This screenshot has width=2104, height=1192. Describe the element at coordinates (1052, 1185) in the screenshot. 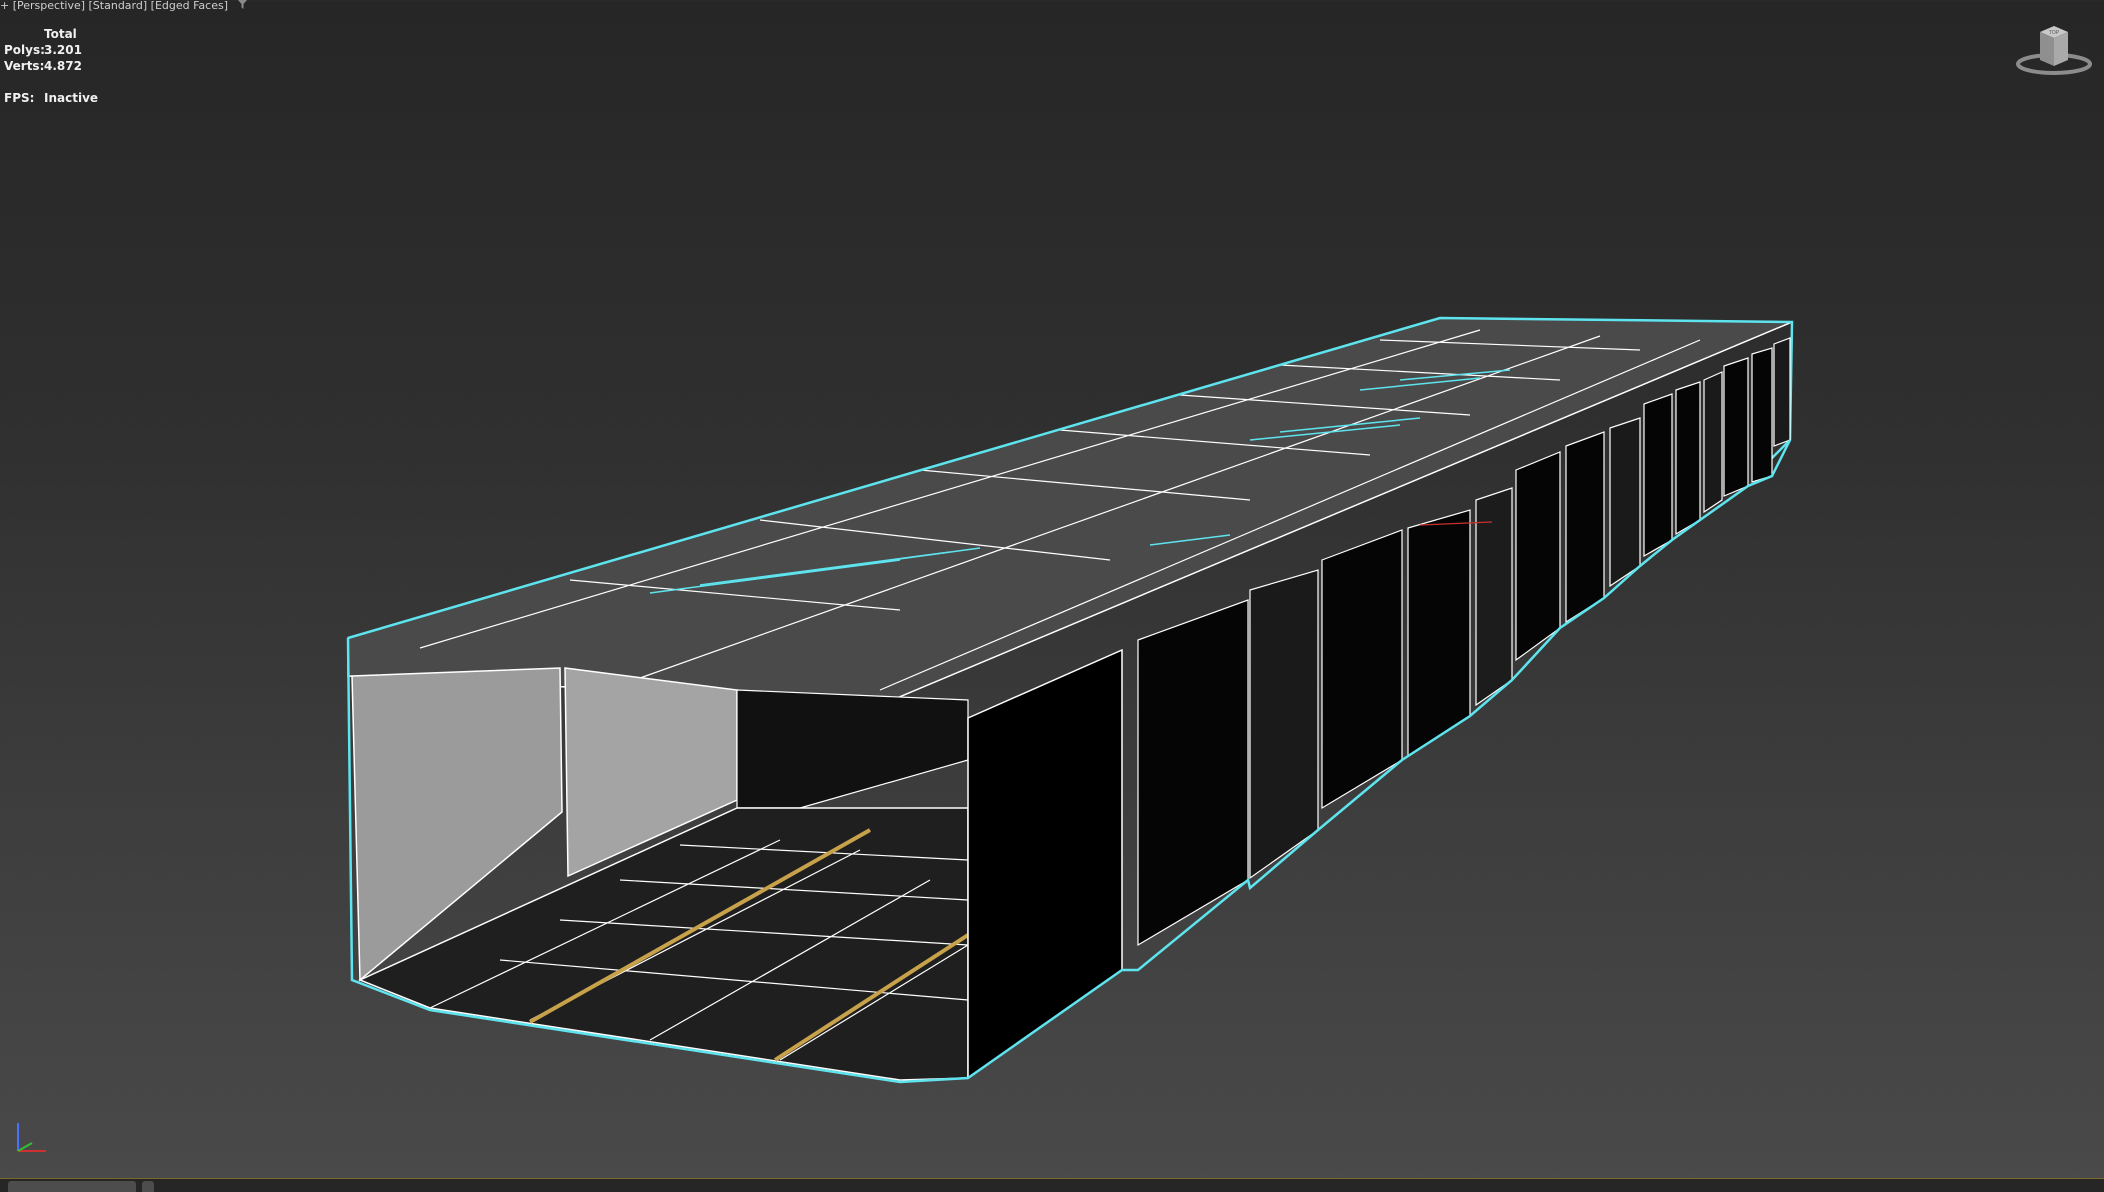

I see `timeline-bar` at that location.